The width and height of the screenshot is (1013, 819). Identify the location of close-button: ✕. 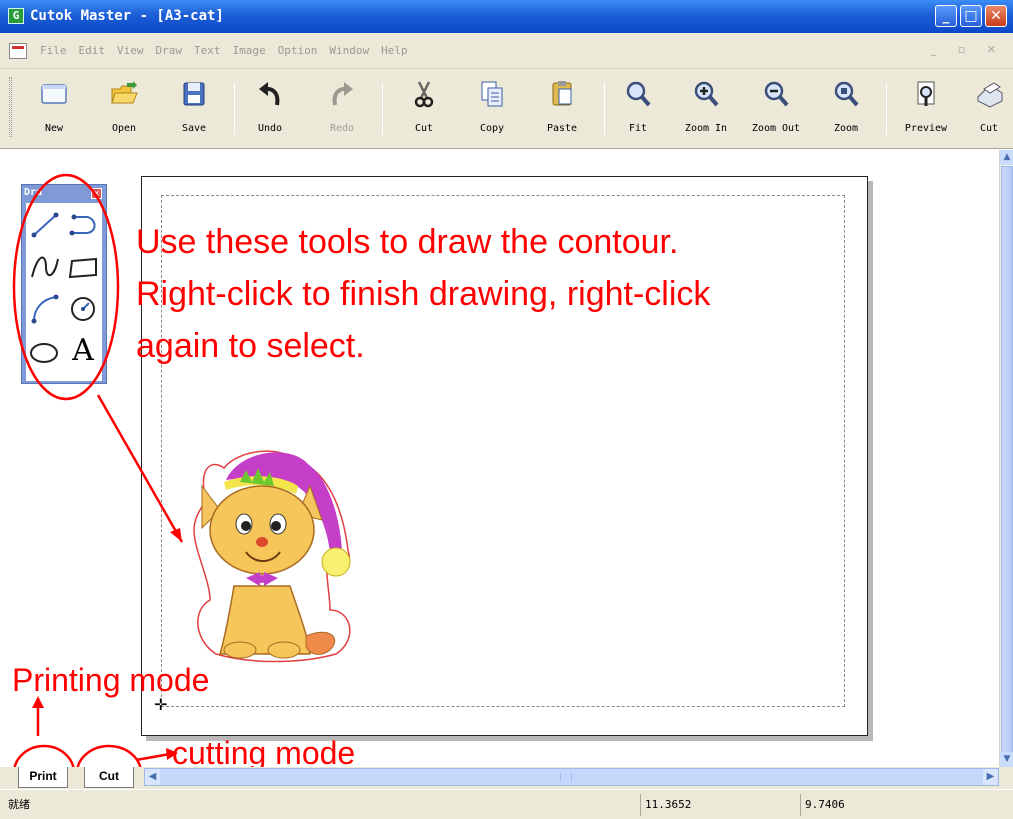
(996, 16).